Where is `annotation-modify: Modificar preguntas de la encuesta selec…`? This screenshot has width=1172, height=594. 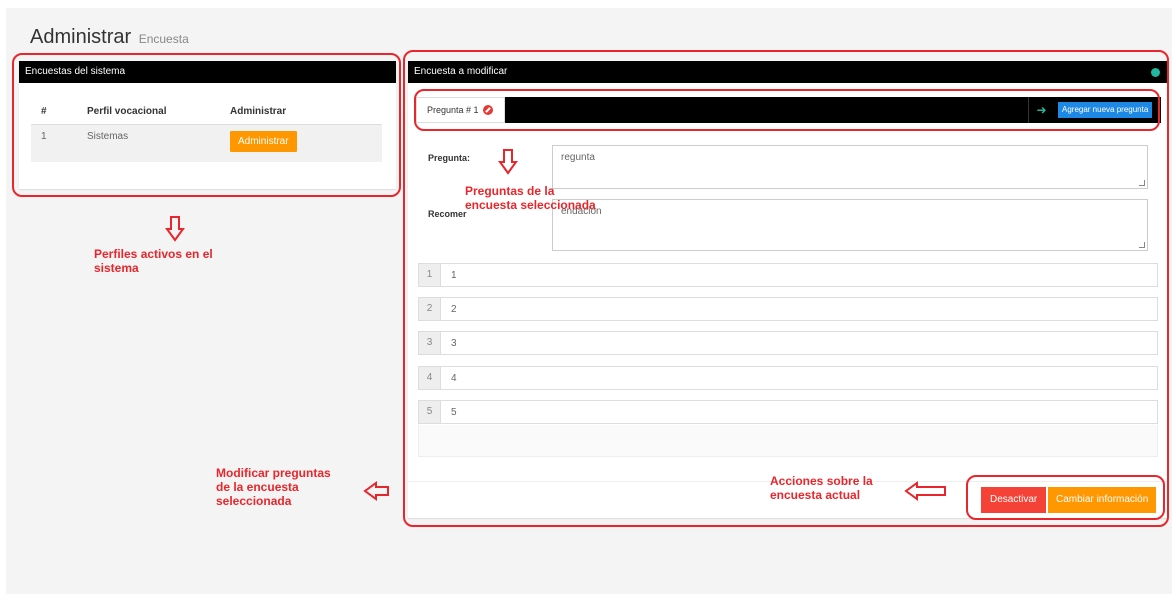
annotation-modify: Modificar preguntas de la encuesta selec… is located at coordinates (273, 487).